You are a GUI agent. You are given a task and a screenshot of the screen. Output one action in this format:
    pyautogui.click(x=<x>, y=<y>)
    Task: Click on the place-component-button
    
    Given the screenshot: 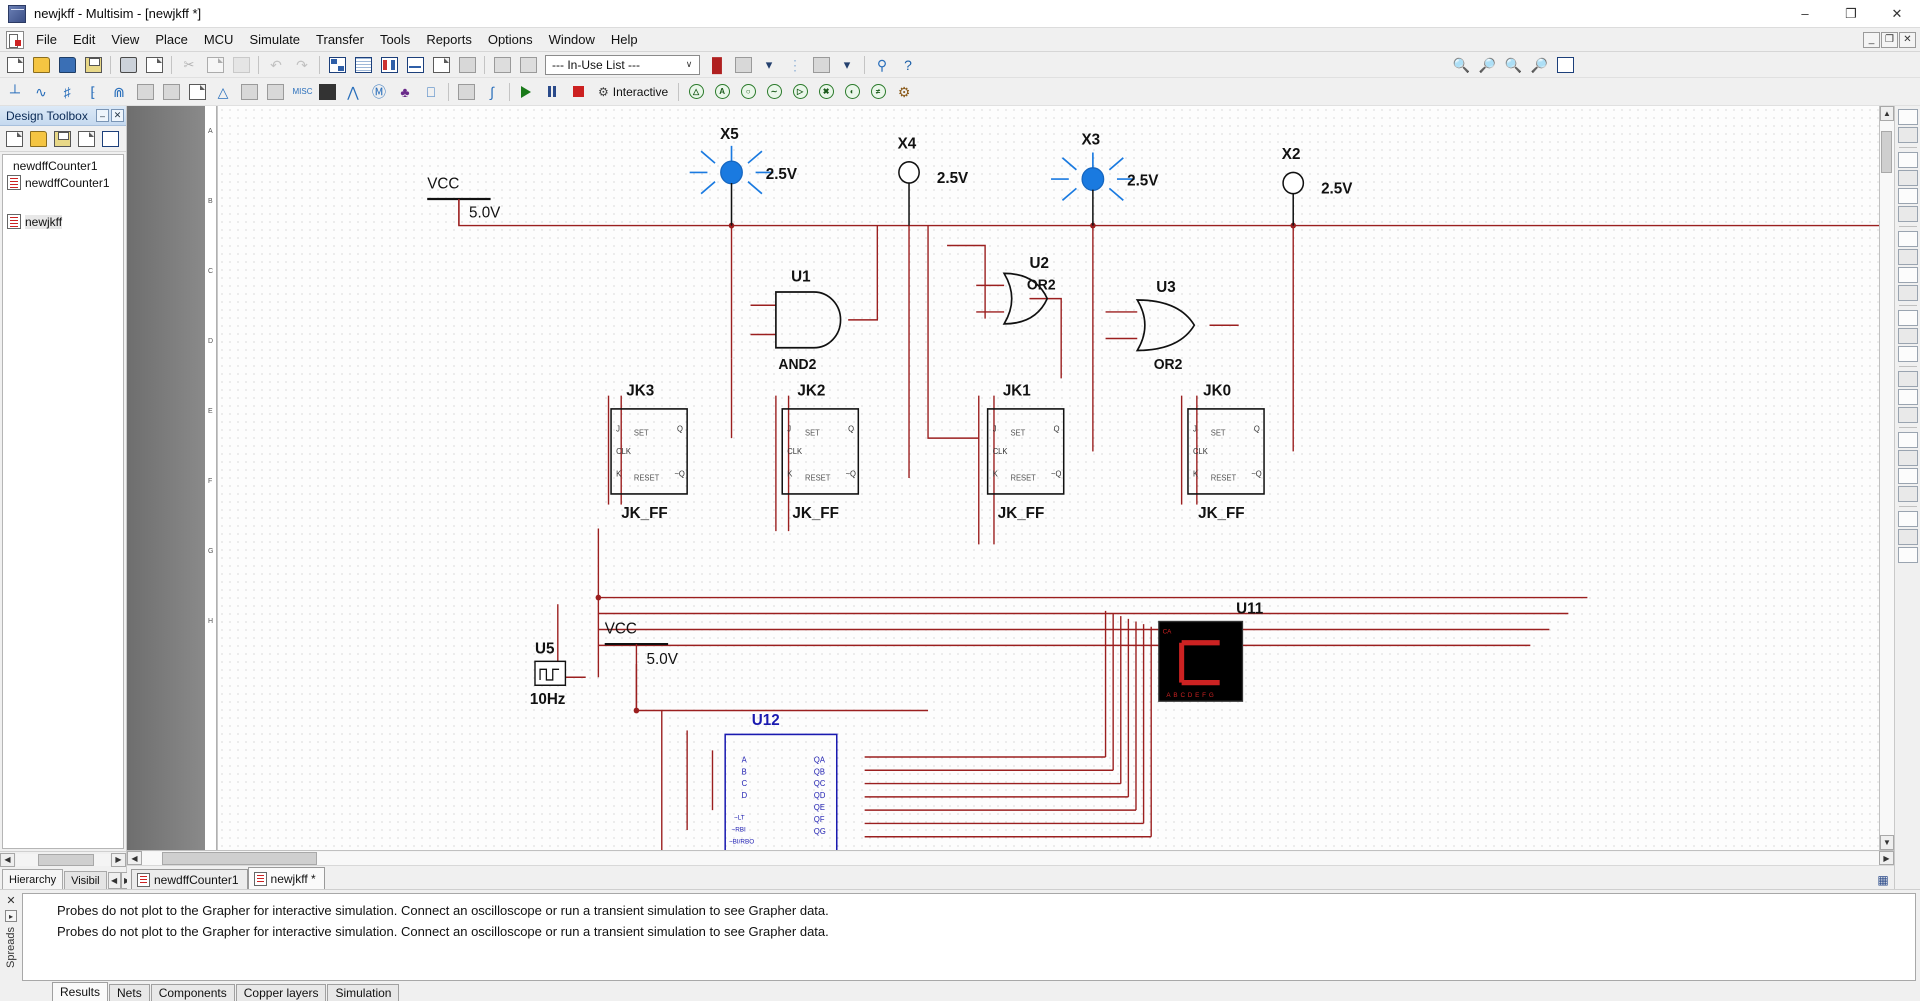 What is the action you would take?
    pyautogui.click(x=743, y=65)
    